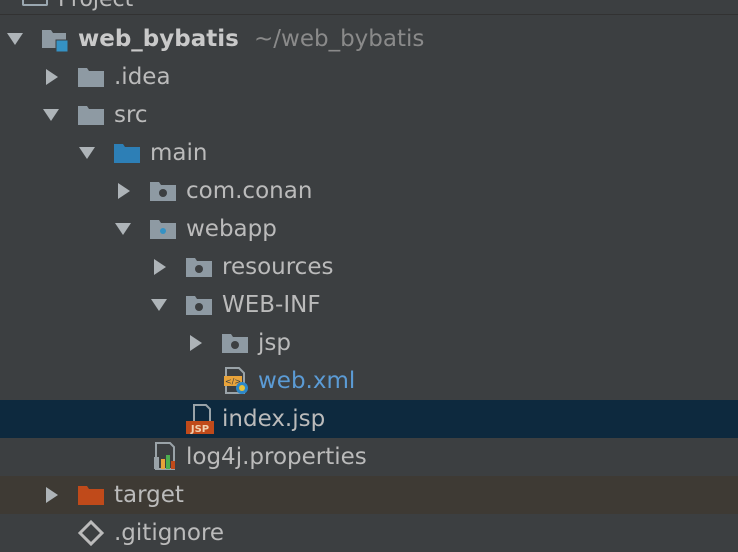  Describe the element at coordinates (276, 457) in the screenshot. I see `tree-label-log4j: log4j.properties` at that location.